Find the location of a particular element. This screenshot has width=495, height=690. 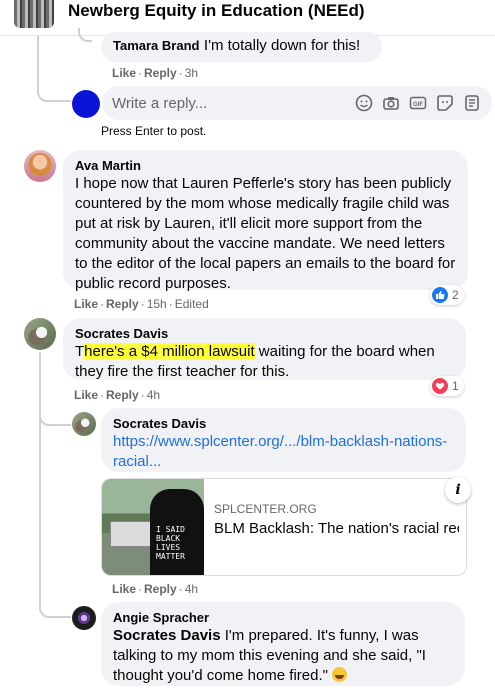

reaction-count: 2 is located at coordinates (455, 295).